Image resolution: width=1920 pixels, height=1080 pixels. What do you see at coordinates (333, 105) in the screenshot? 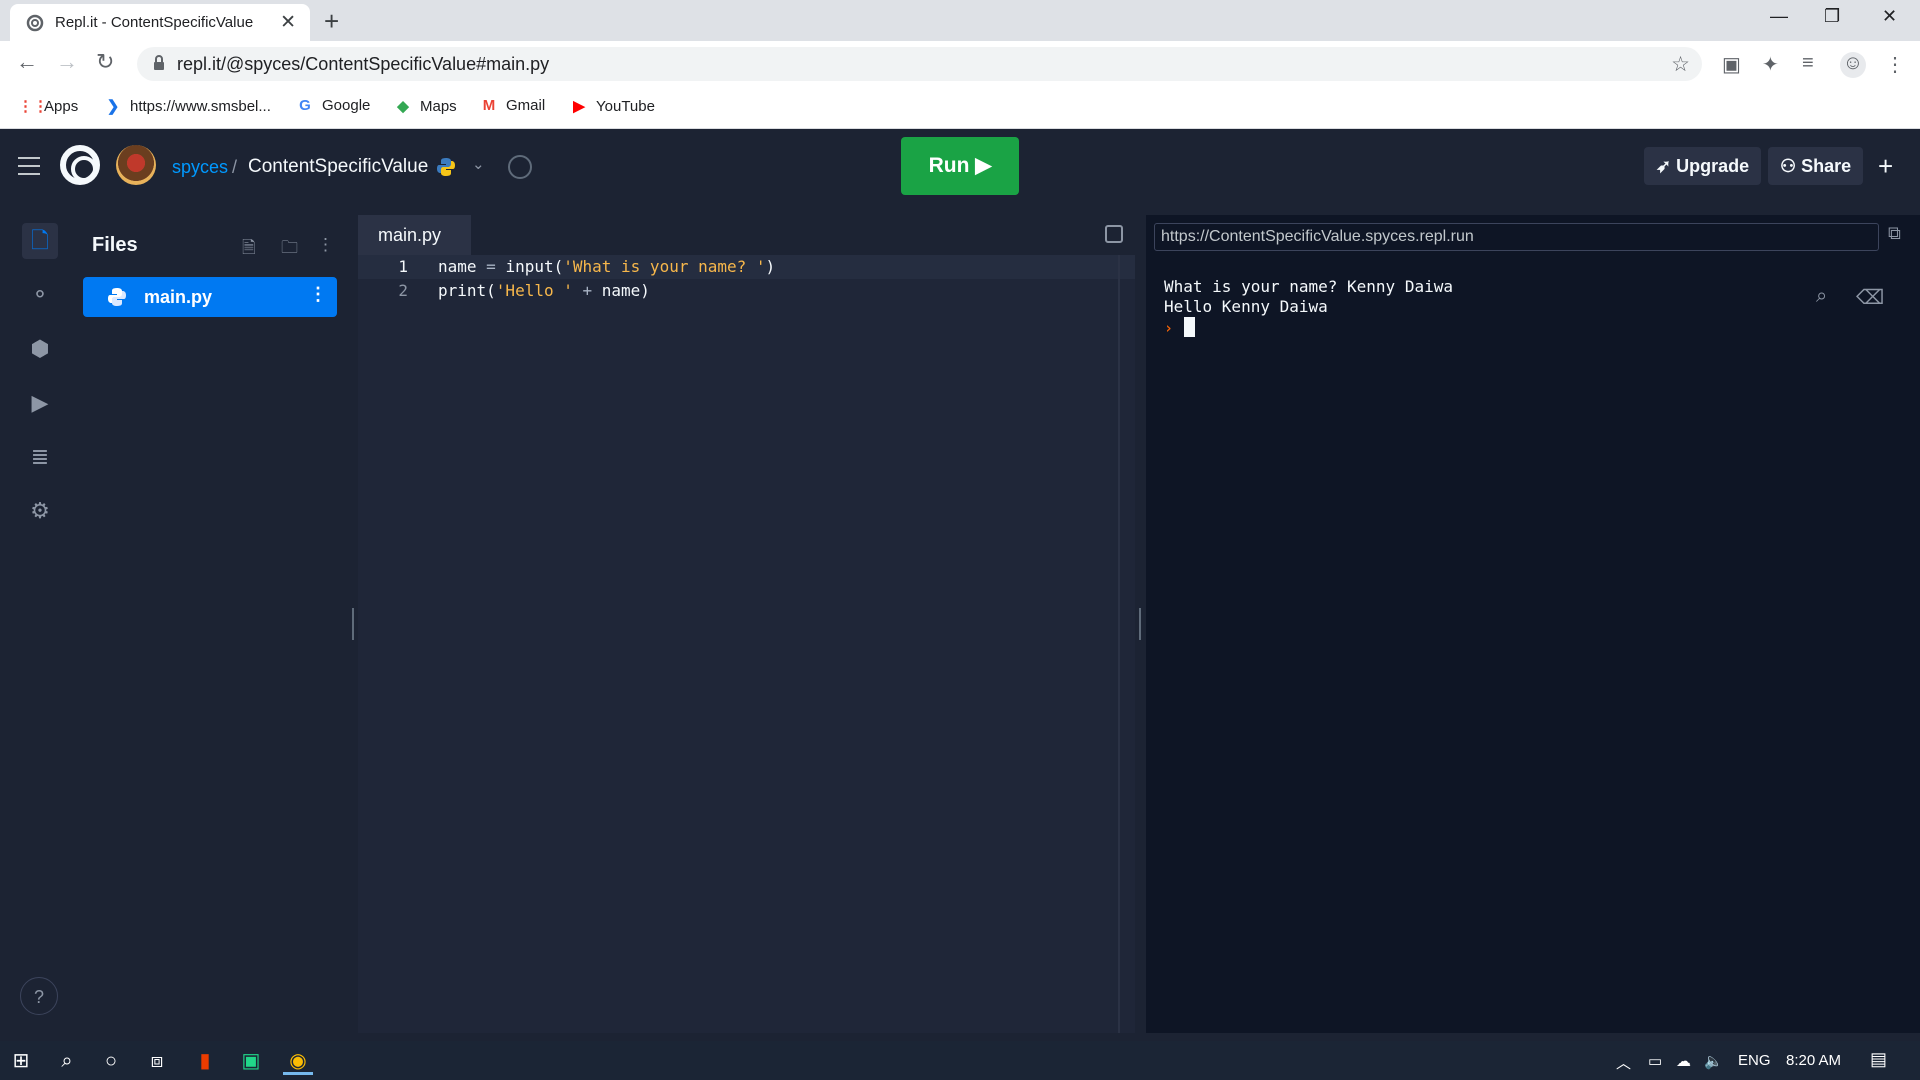
I see `bookmark-google: G Google` at bounding box center [333, 105].